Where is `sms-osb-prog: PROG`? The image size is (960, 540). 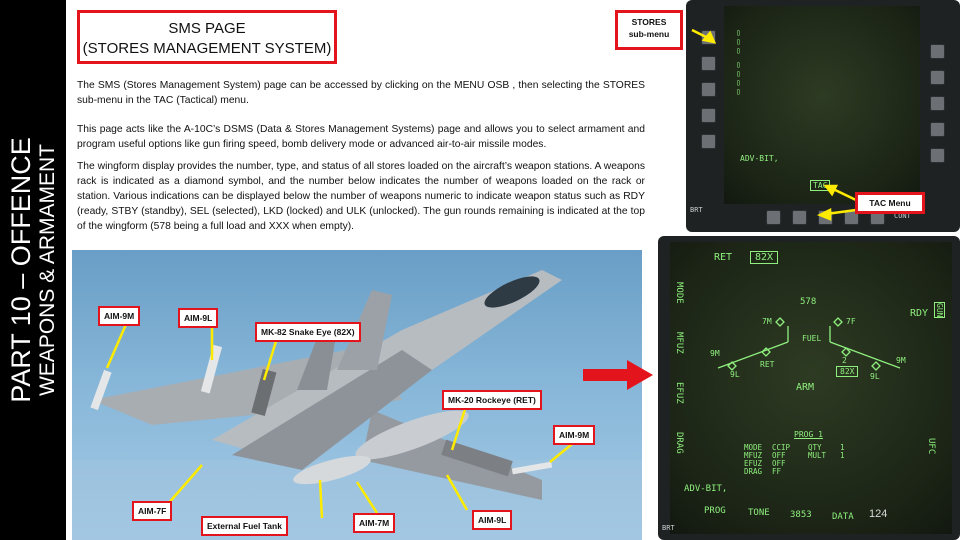 sms-osb-prog: PROG is located at coordinates (715, 511).